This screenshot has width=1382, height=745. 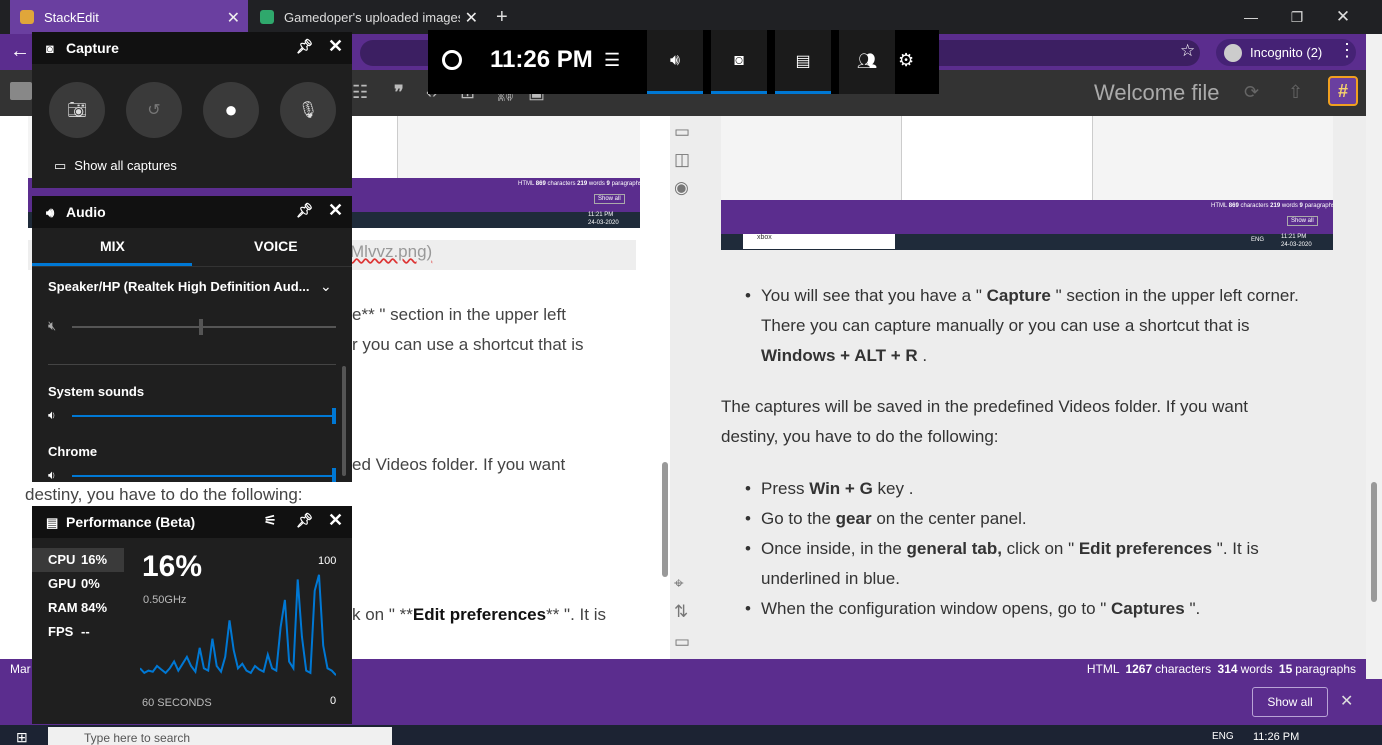 What do you see at coordinates (327, 561) in the screenshot?
I see `graph-max-label: 100` at bounding box center [327, 561].